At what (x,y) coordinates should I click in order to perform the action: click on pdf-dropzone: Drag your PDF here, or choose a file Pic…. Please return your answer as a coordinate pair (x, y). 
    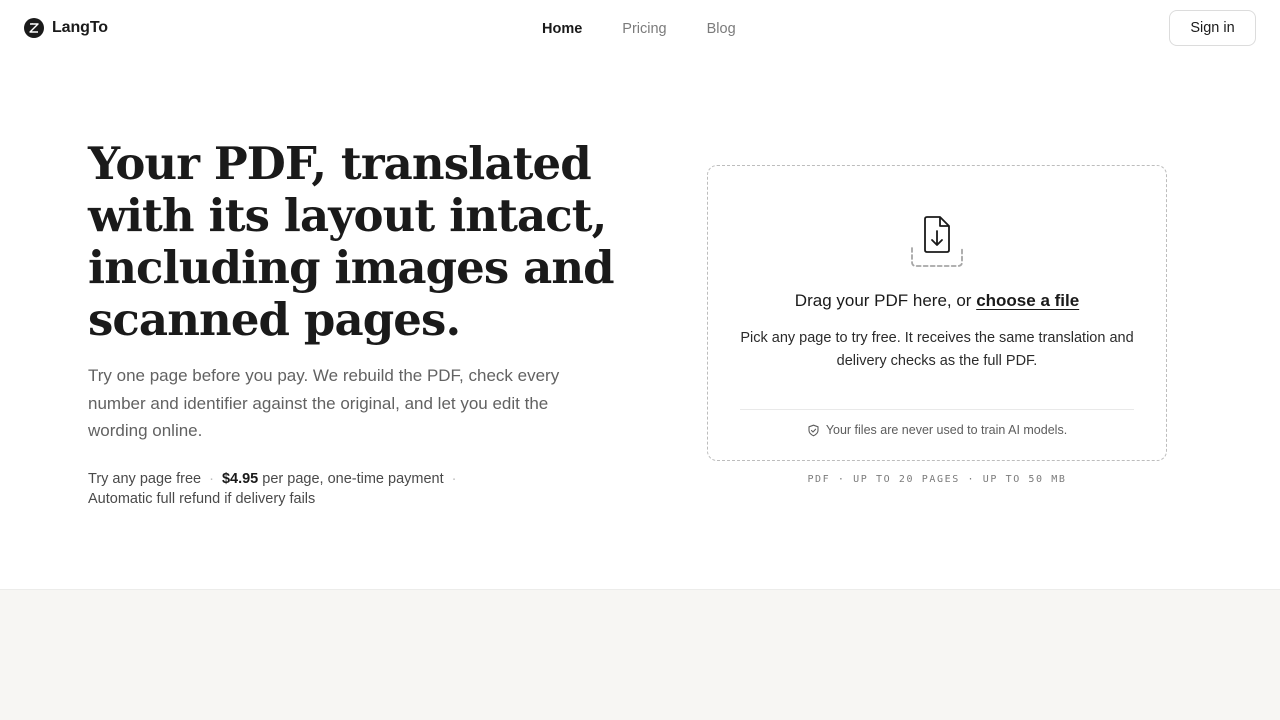
    Looking at the image, I should click on (937, 313).